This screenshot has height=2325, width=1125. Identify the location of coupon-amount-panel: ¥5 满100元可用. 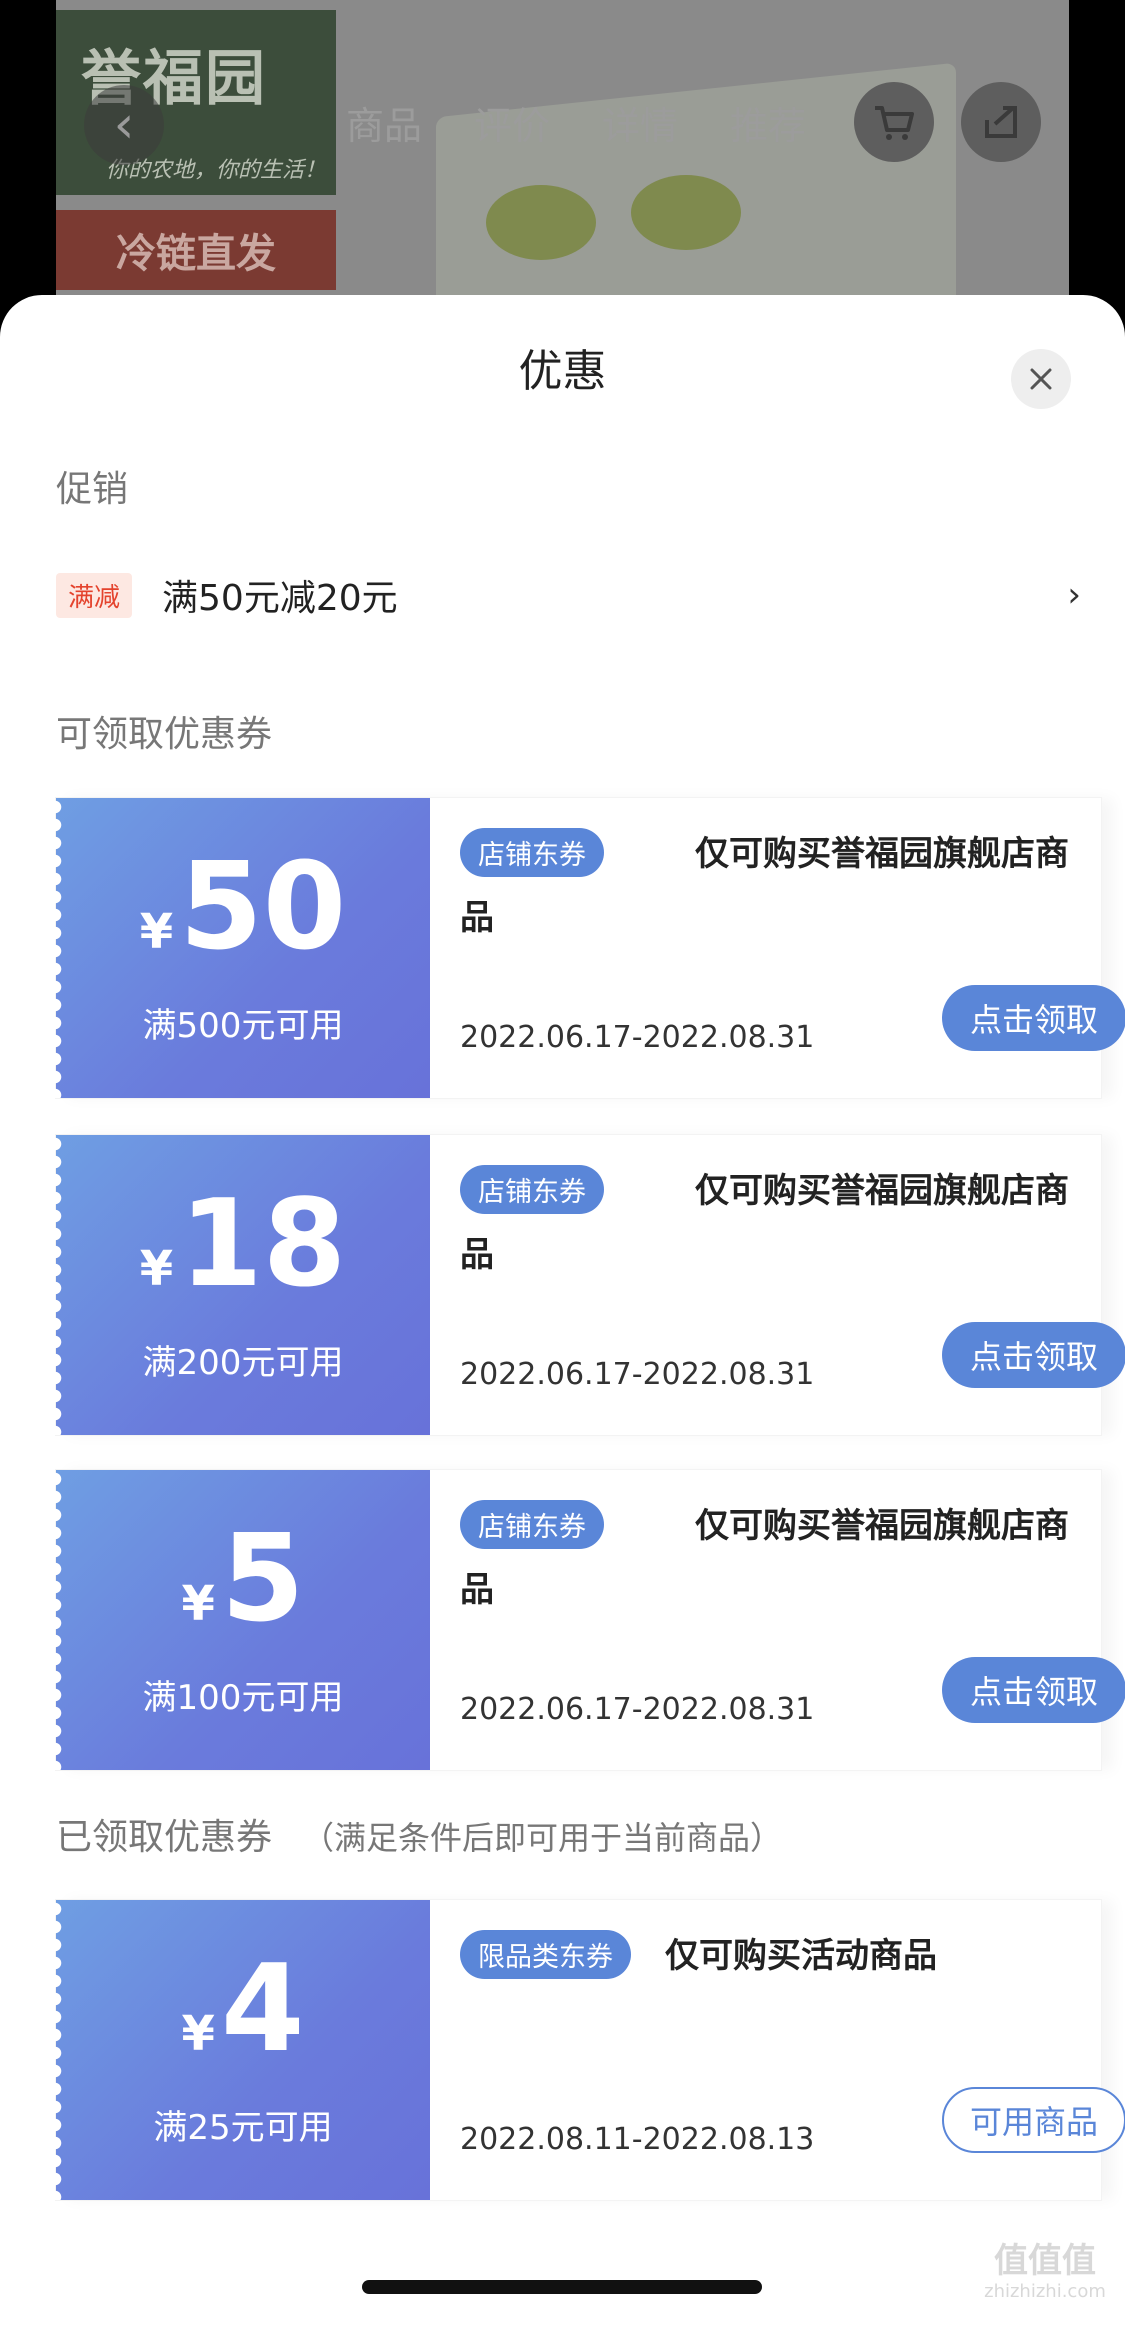
(242, 1620).